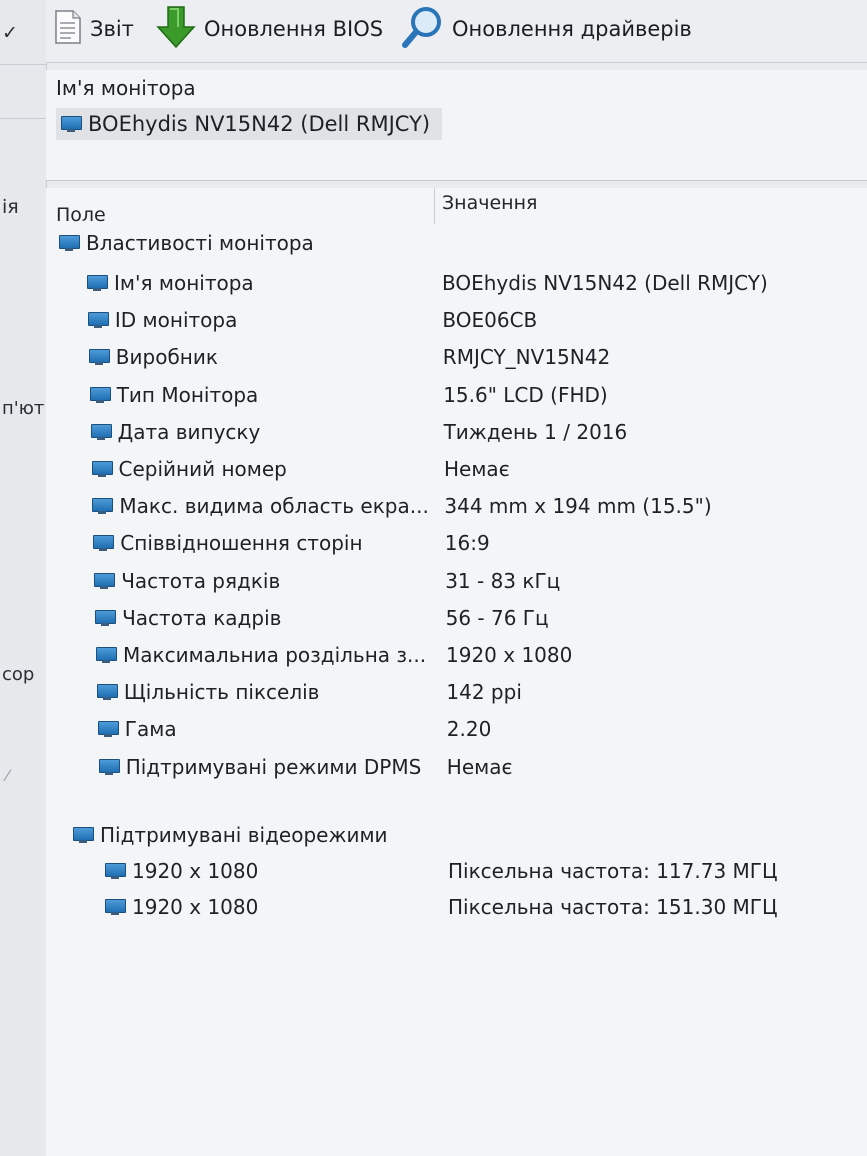  I want to click on value-cell: 2.20, so click(469, 729).